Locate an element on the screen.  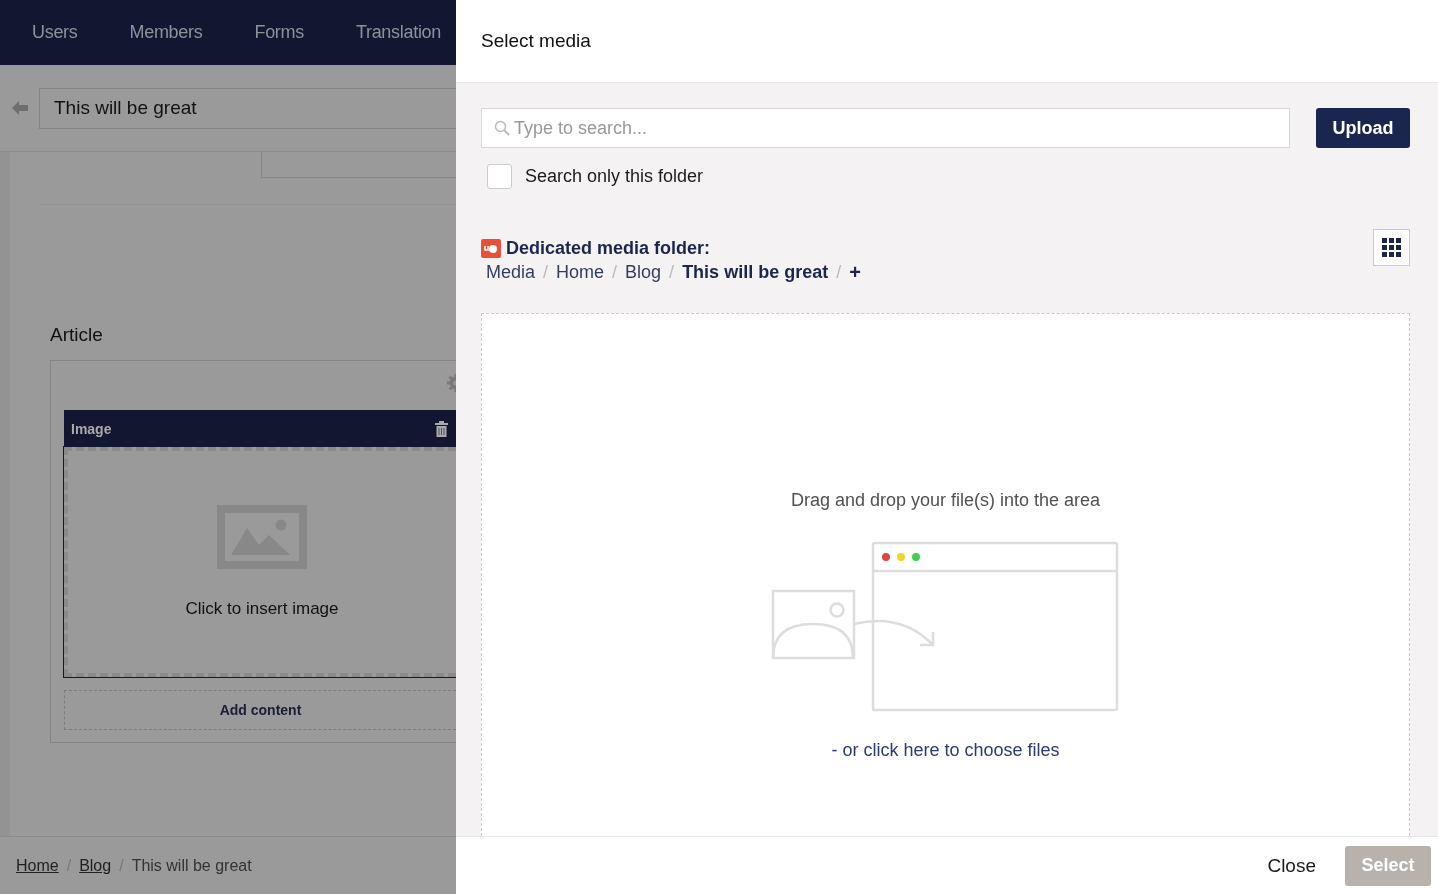
section-title: Article is located at coordinates (77, 335).